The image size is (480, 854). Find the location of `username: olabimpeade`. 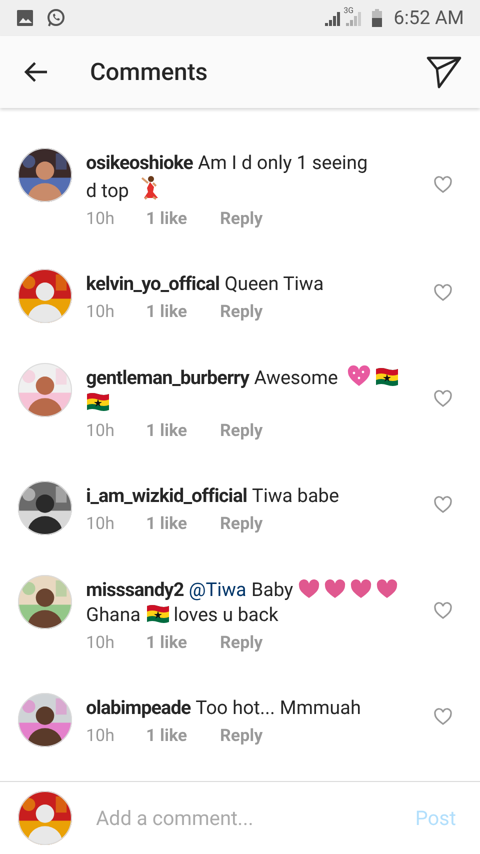

username: olabimpeade is located at coordinates (138, 707).